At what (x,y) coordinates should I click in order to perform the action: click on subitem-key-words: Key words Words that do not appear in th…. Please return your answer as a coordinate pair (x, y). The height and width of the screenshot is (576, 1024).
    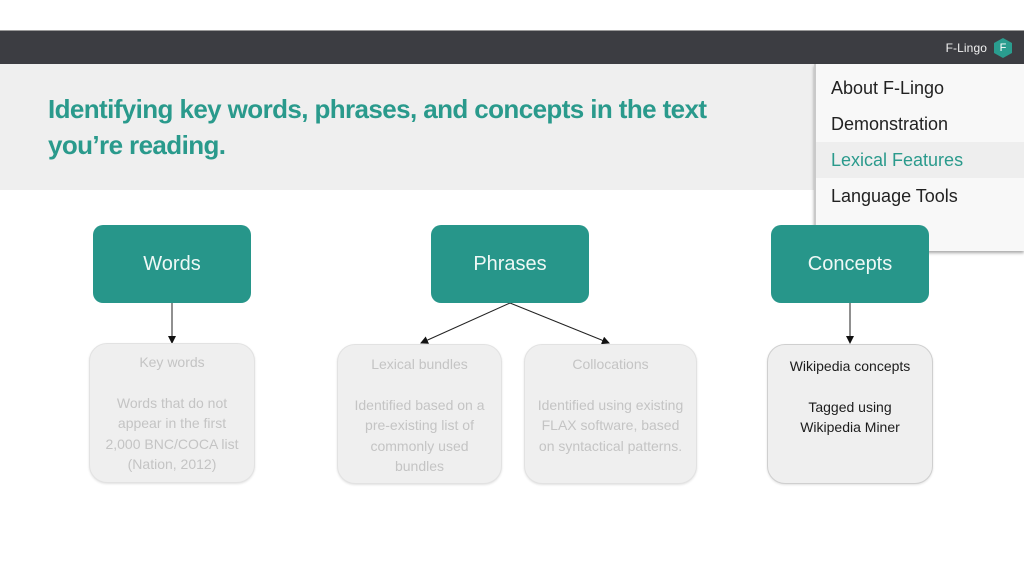
    Looking at the image, I should click on (172, 413).